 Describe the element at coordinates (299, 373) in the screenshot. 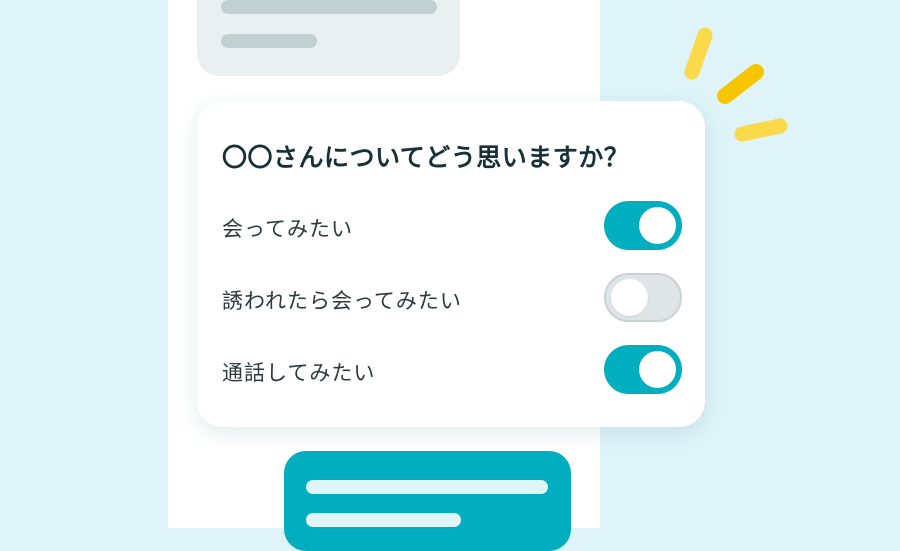

I see `option-label: 通話してみたい` at that location.